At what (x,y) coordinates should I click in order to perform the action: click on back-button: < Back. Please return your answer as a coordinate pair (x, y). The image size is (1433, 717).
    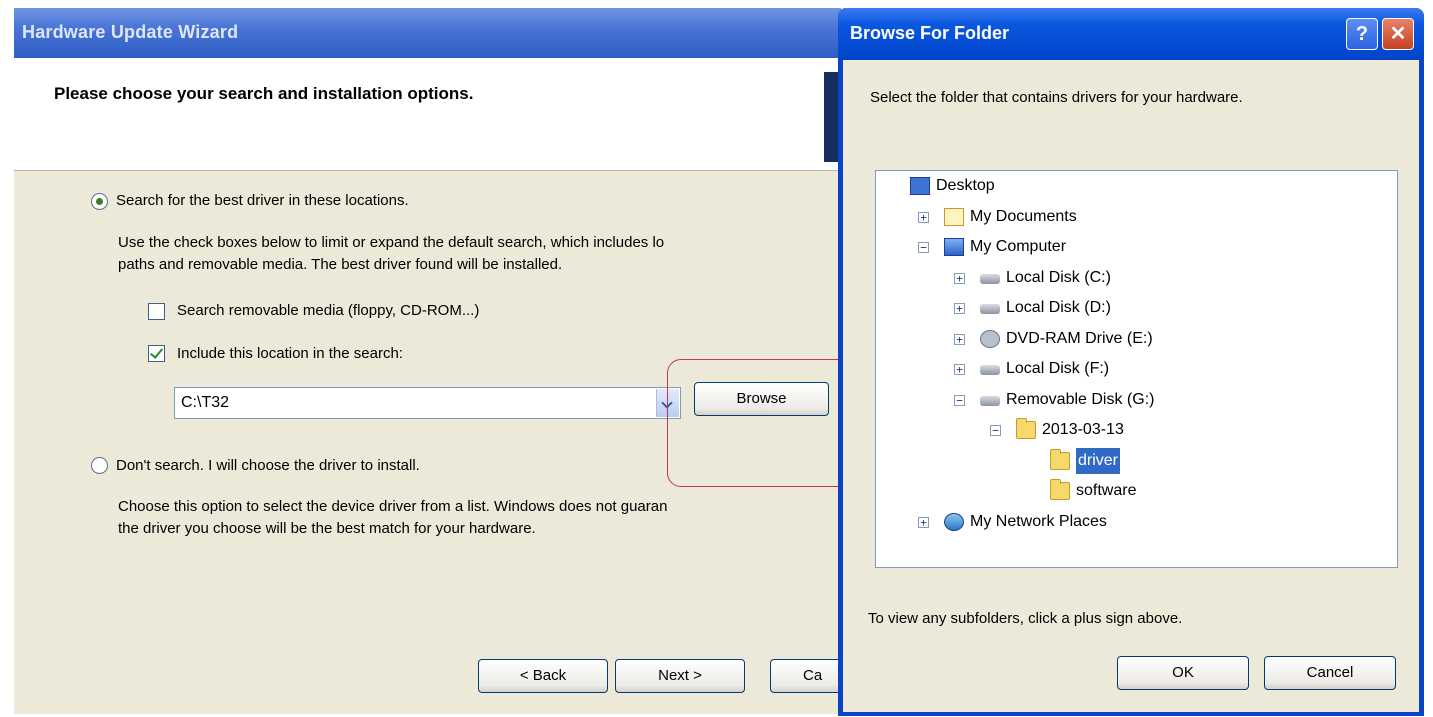
    Looking at the image, I should click on (543, 676).